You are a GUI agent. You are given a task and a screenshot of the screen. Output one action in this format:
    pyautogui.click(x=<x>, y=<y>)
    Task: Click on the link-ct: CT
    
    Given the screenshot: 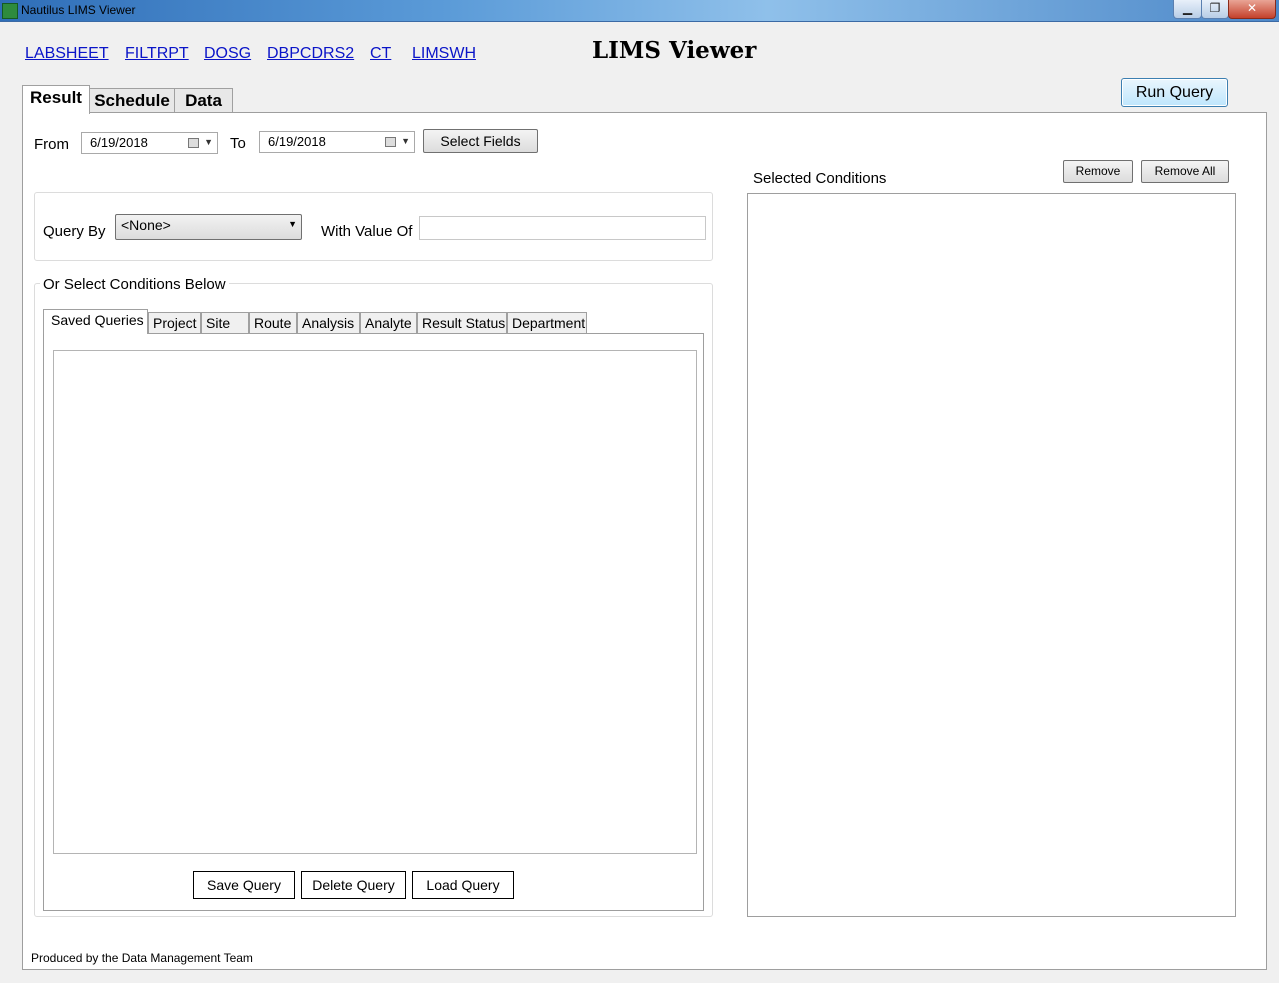 What is the action you would take?
    pyautogui.click(x=380, y=54)
    